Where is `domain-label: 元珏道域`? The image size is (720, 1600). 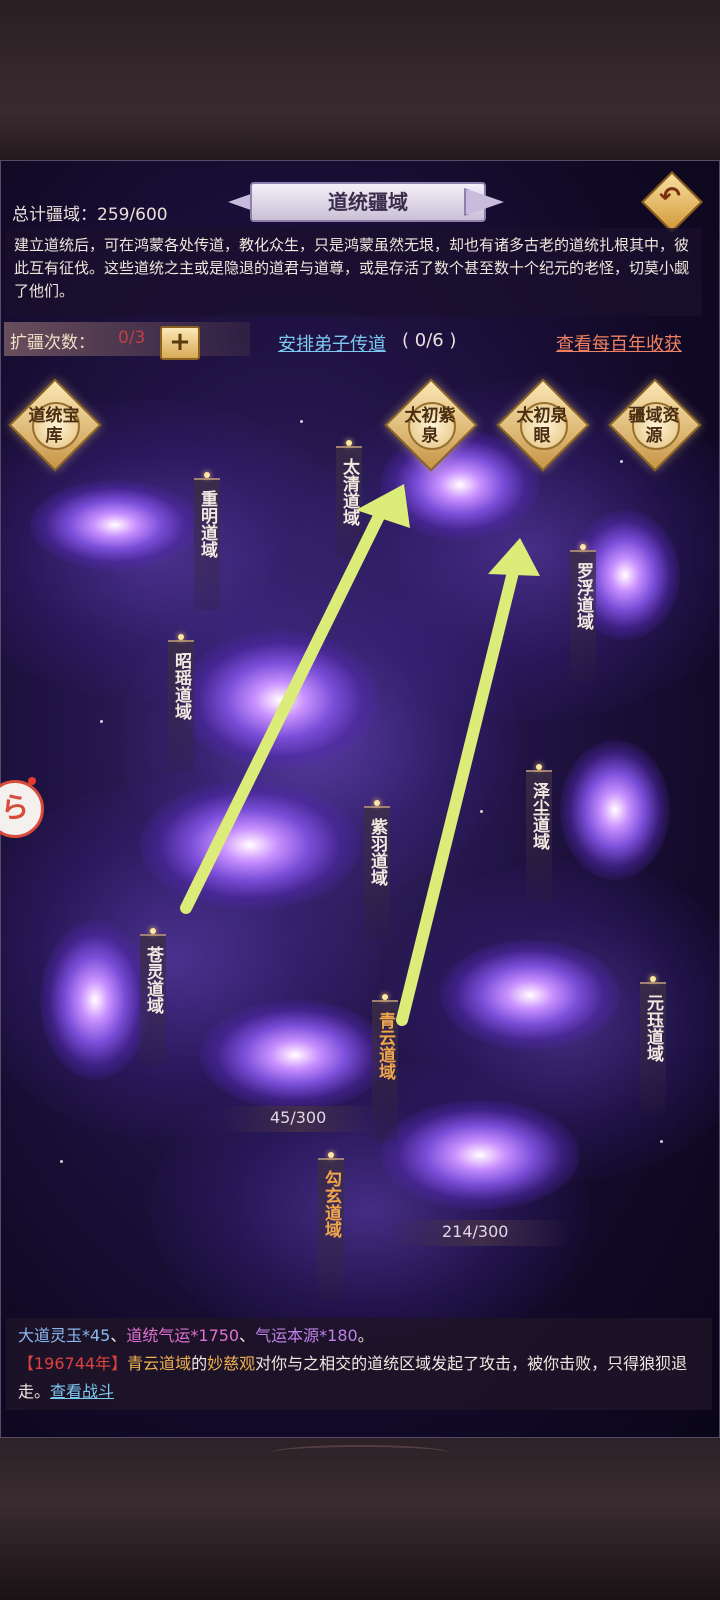 domain-label: 元珏道域 is located at coordinates (653, 1028).